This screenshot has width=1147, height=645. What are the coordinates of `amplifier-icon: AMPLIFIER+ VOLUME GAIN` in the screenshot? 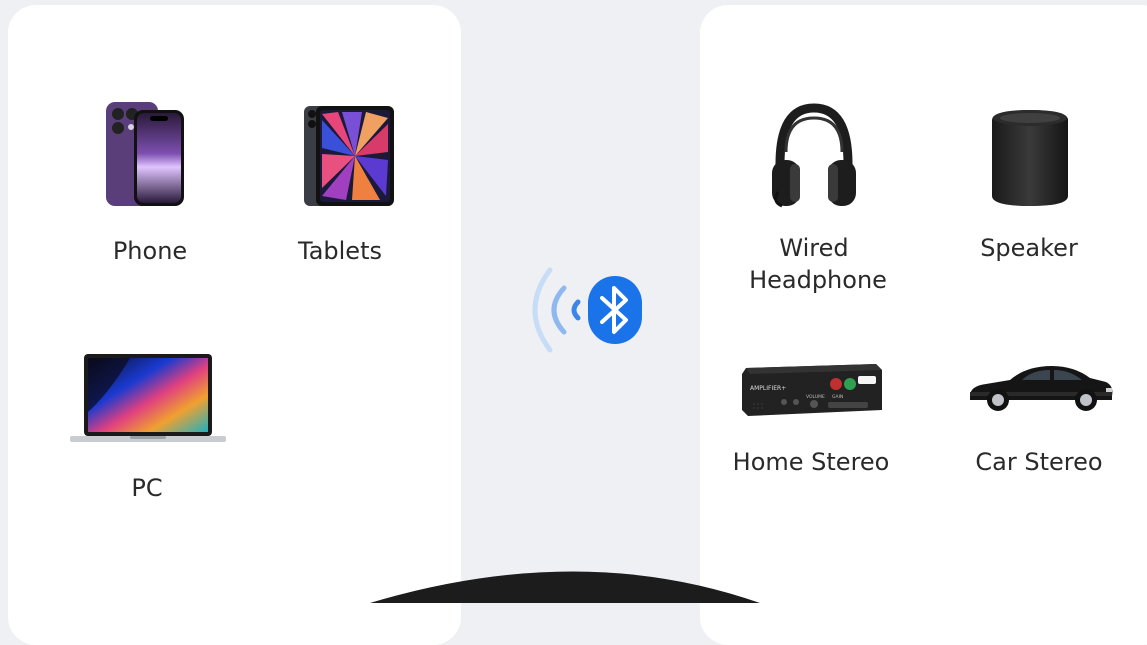 It's located at (812, 390).